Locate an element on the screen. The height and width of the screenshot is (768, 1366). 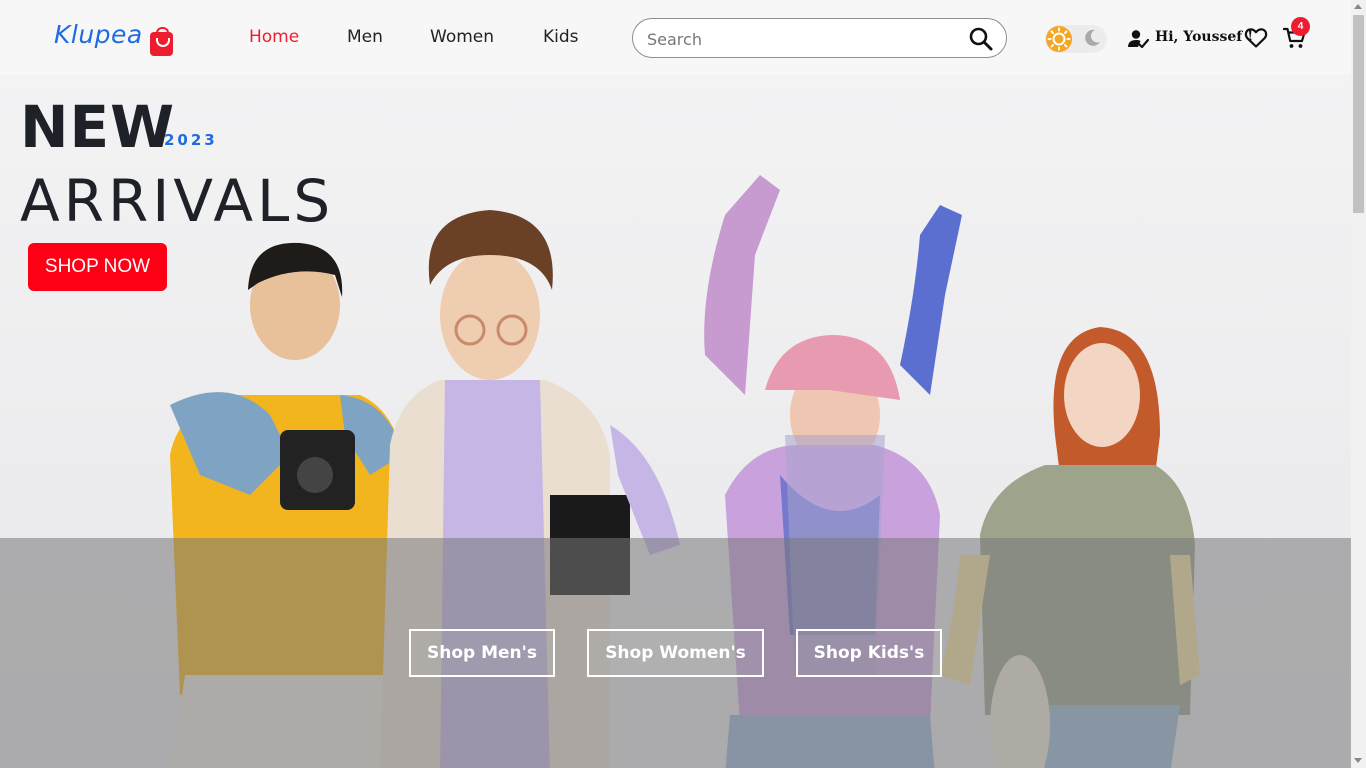
search-bar is located at coordinates (819, 38).